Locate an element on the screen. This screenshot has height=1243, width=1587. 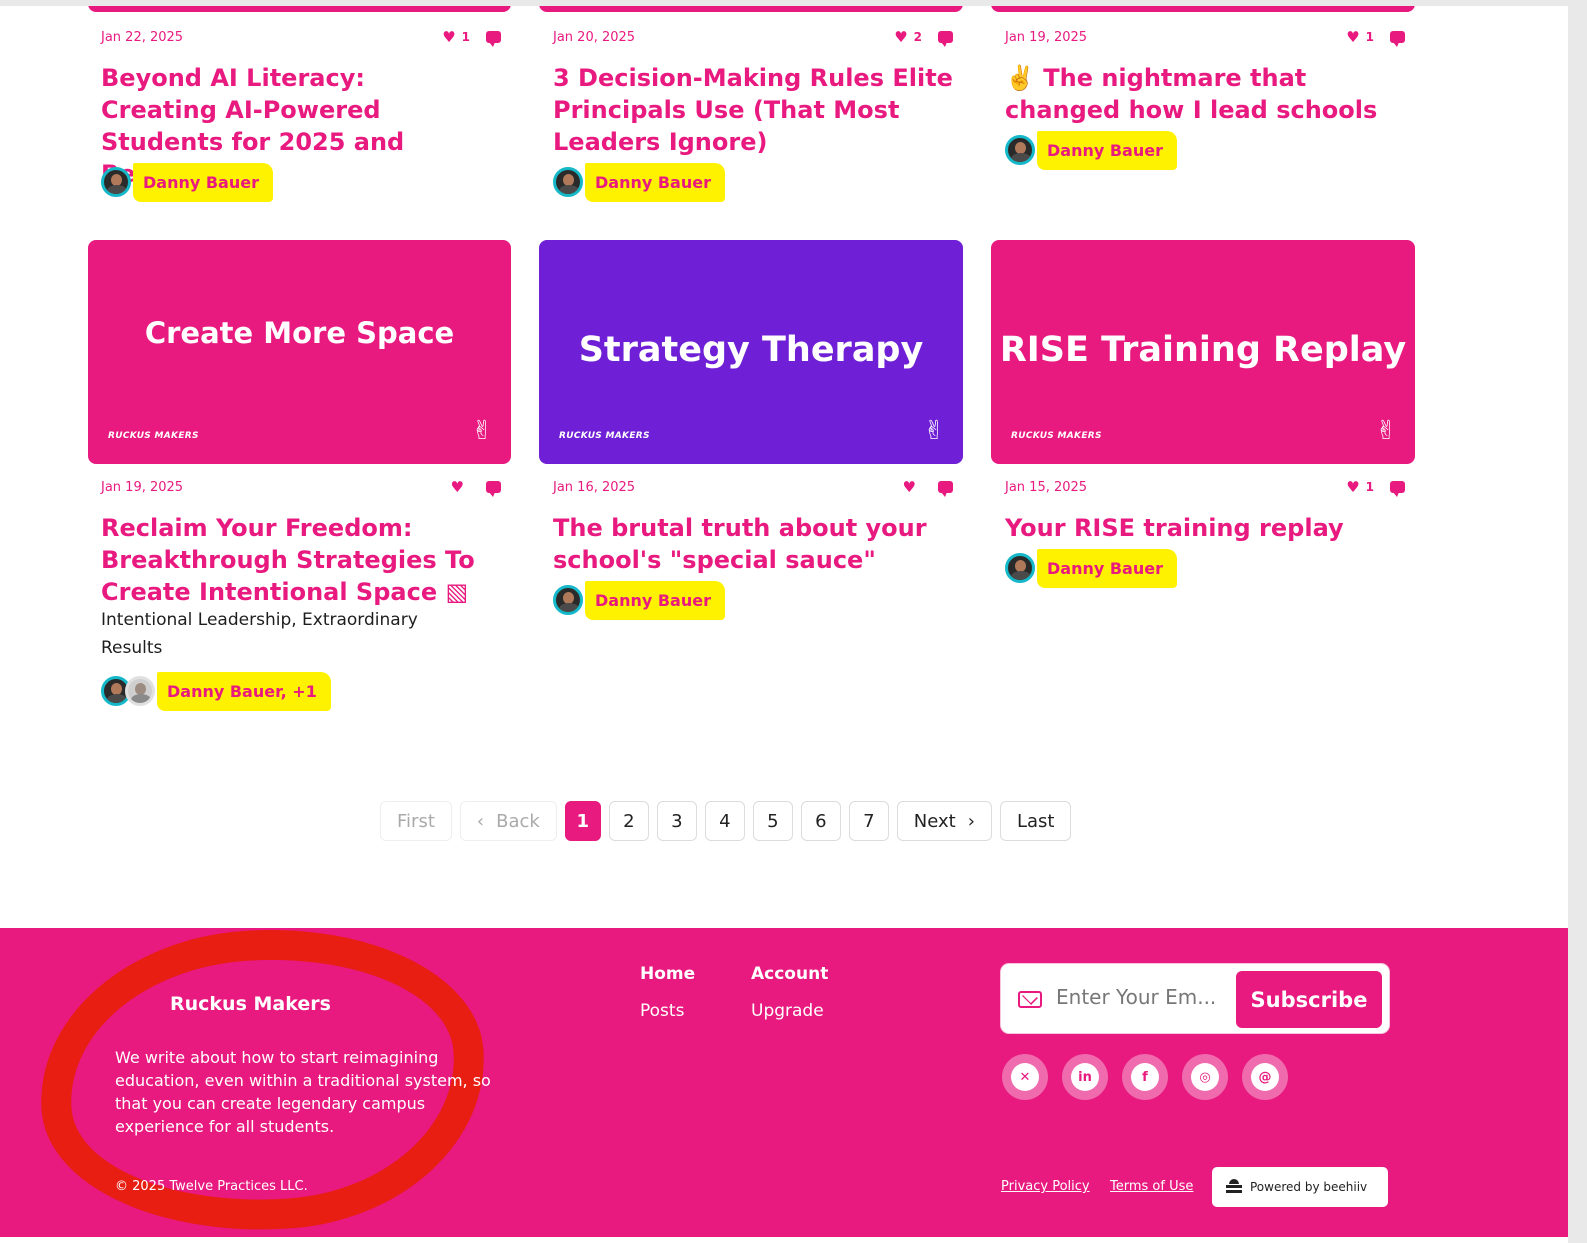
page-3-button: 3 is located at coordinates (676, 821).